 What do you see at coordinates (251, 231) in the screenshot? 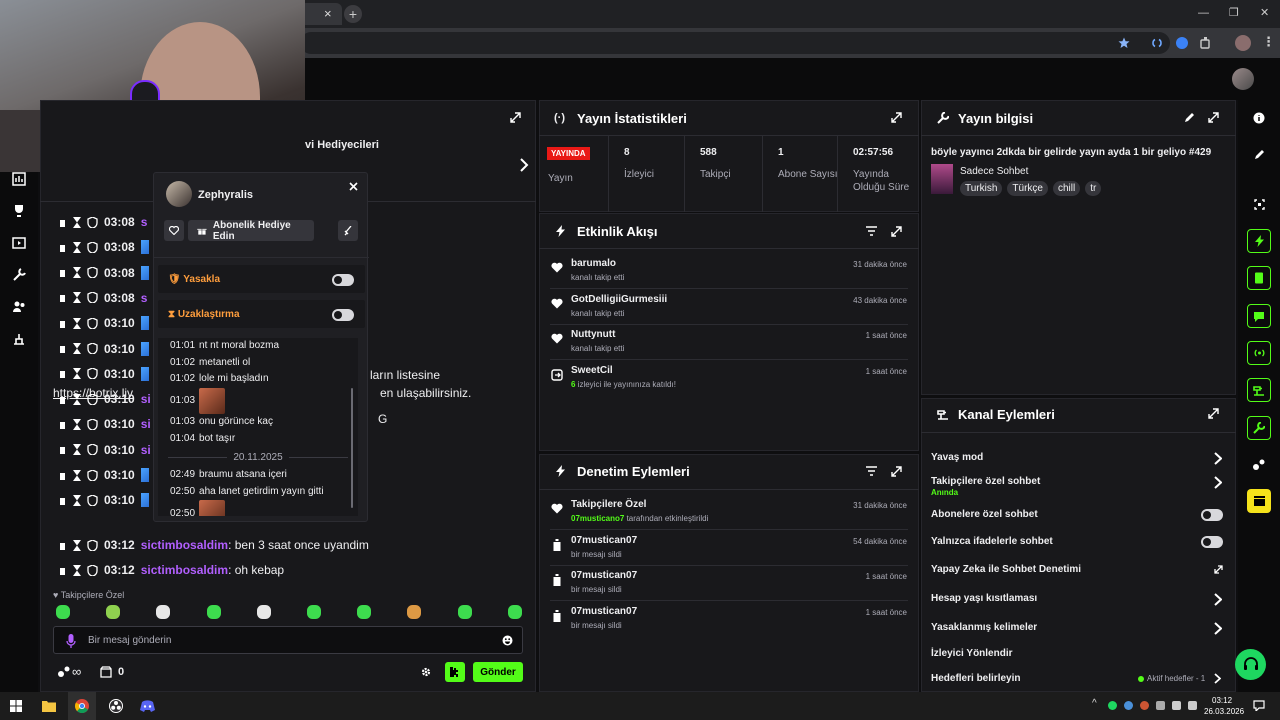
I see `gift-subscription-button: Abonelik Hediye Edin` at bounding box center [251, 231].